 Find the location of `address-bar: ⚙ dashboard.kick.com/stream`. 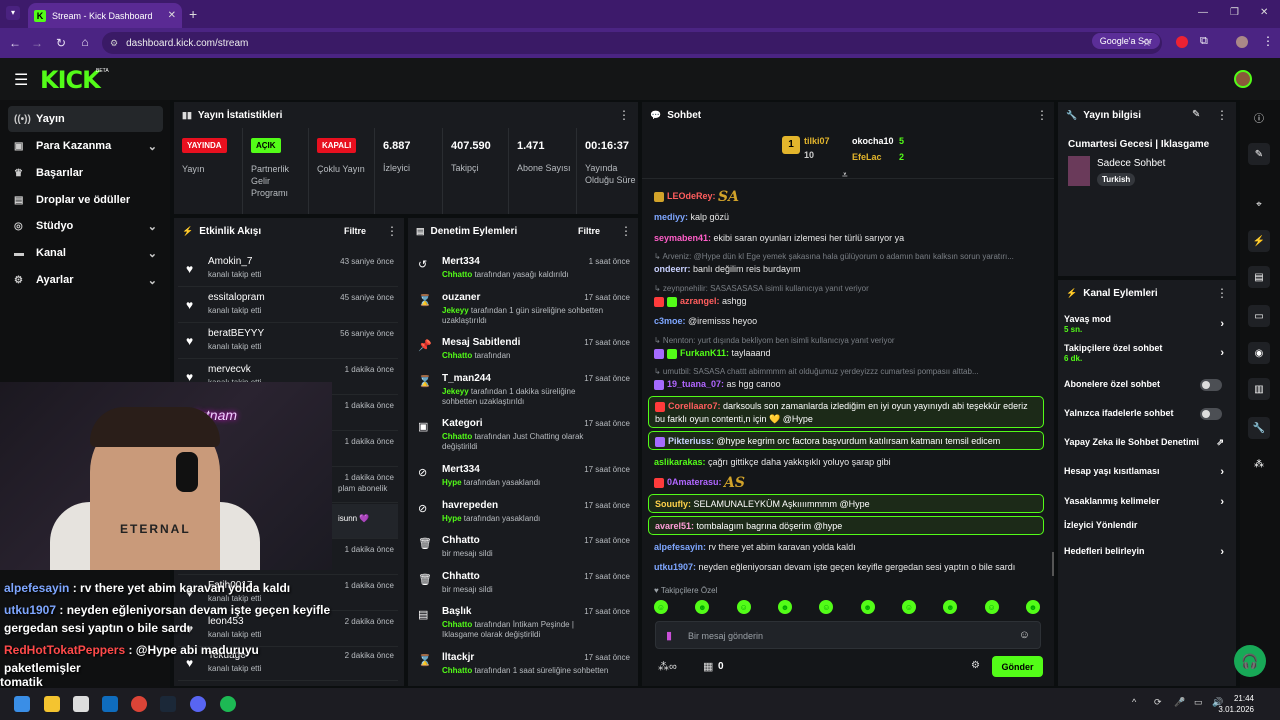

address-bar: ⚙ dashboard.kick.com/stream is located at coordinates (632, 43).